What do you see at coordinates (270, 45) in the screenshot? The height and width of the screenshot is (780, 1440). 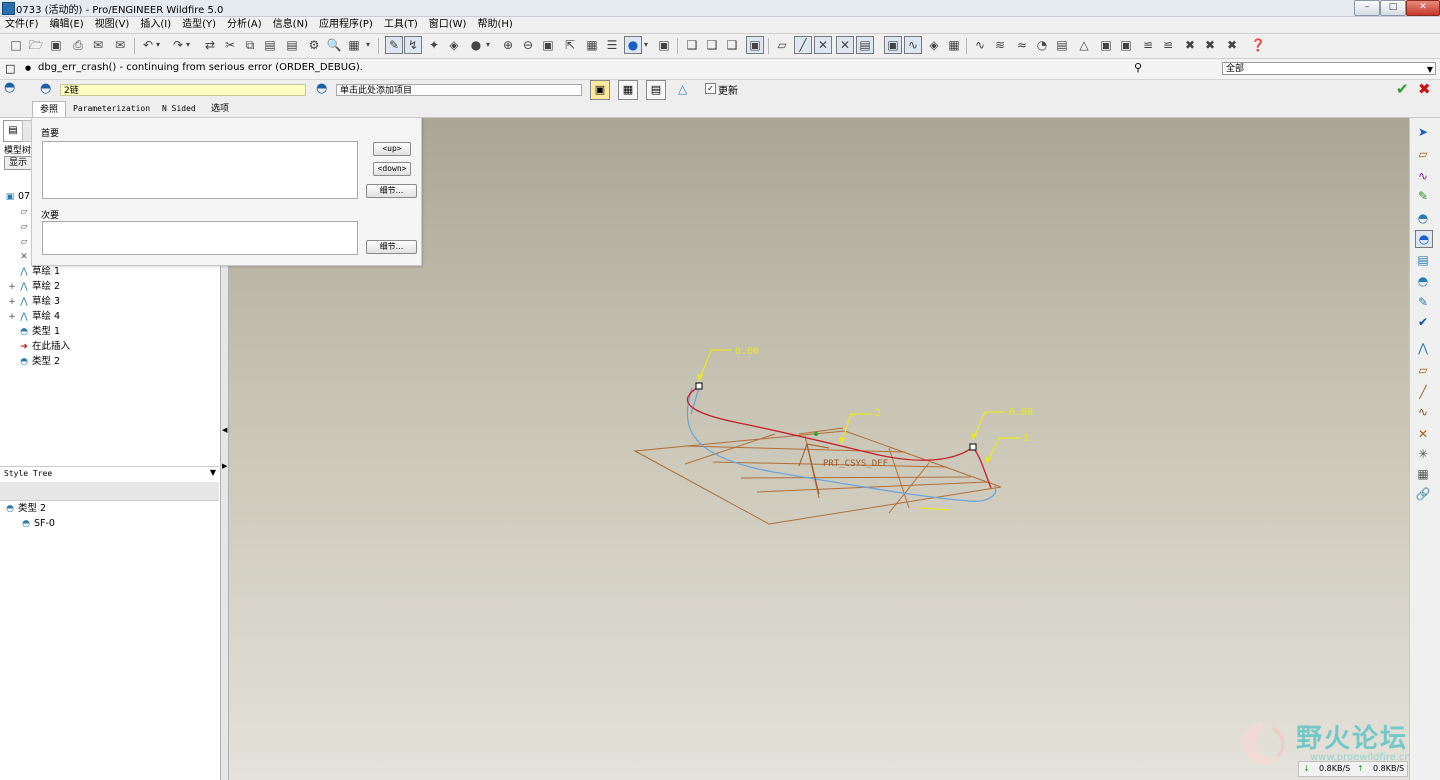 I see `paste-icon: ▤` at bounding box center [270, 45].